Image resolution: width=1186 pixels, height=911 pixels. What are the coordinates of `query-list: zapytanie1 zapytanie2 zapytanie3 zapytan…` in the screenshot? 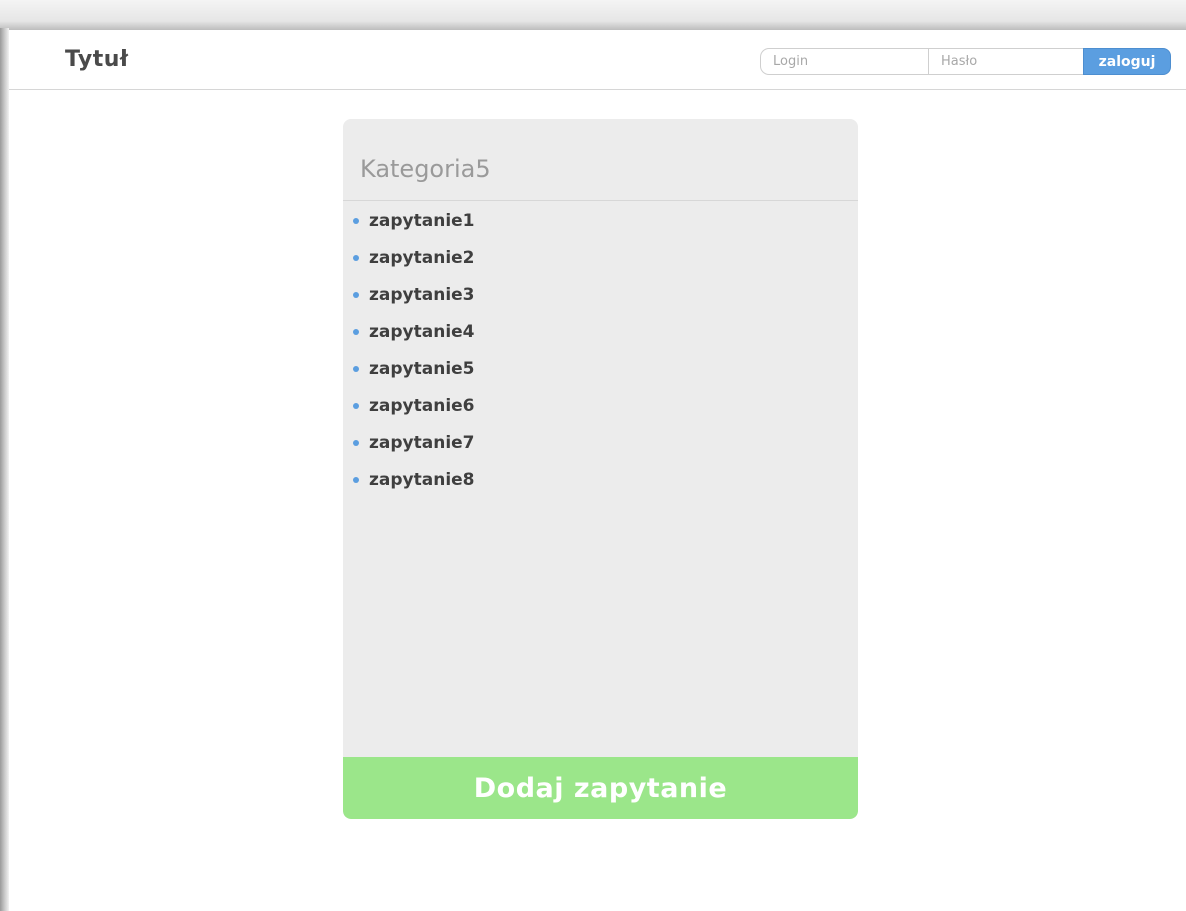 It's located at (600, 353).